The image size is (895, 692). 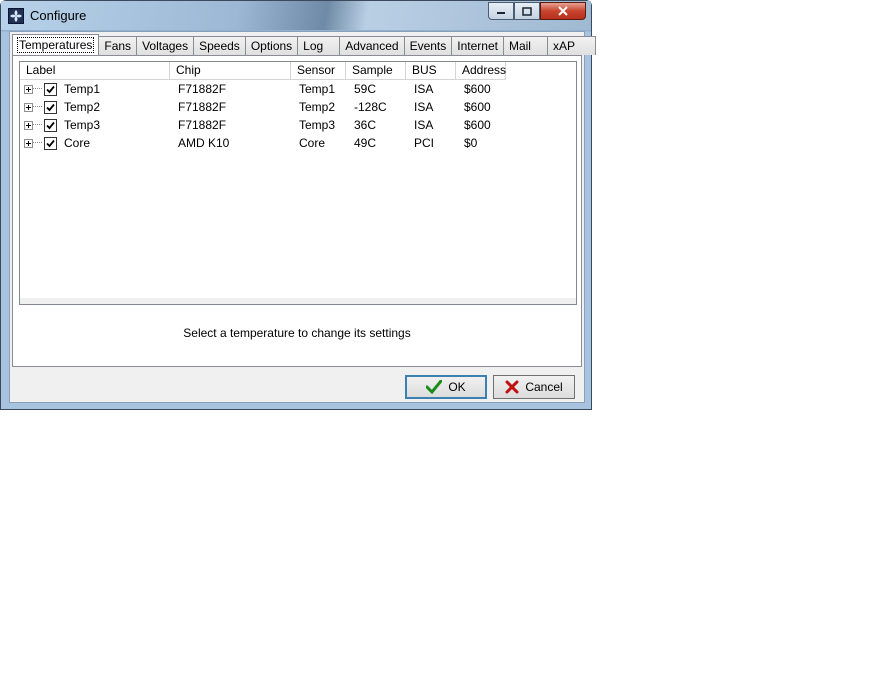 What do you see at coordinates (446, 387) in the screenshot?
I see `ok-button: OK` at bounding box center [446, 387].